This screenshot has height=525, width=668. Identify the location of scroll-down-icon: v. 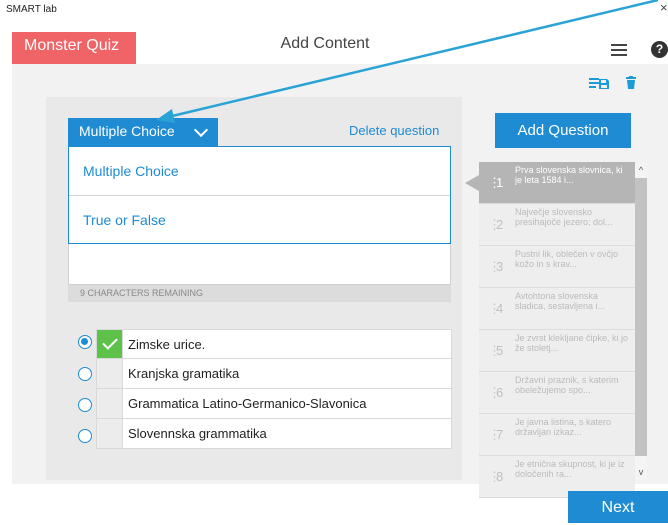
(641, 472).